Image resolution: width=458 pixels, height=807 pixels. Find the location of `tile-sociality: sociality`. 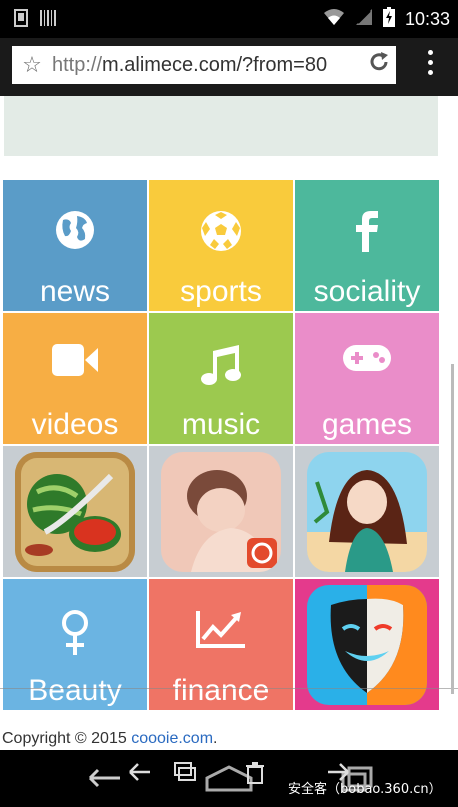

tile-sociality: sociality is located at coordinates (367, 245).